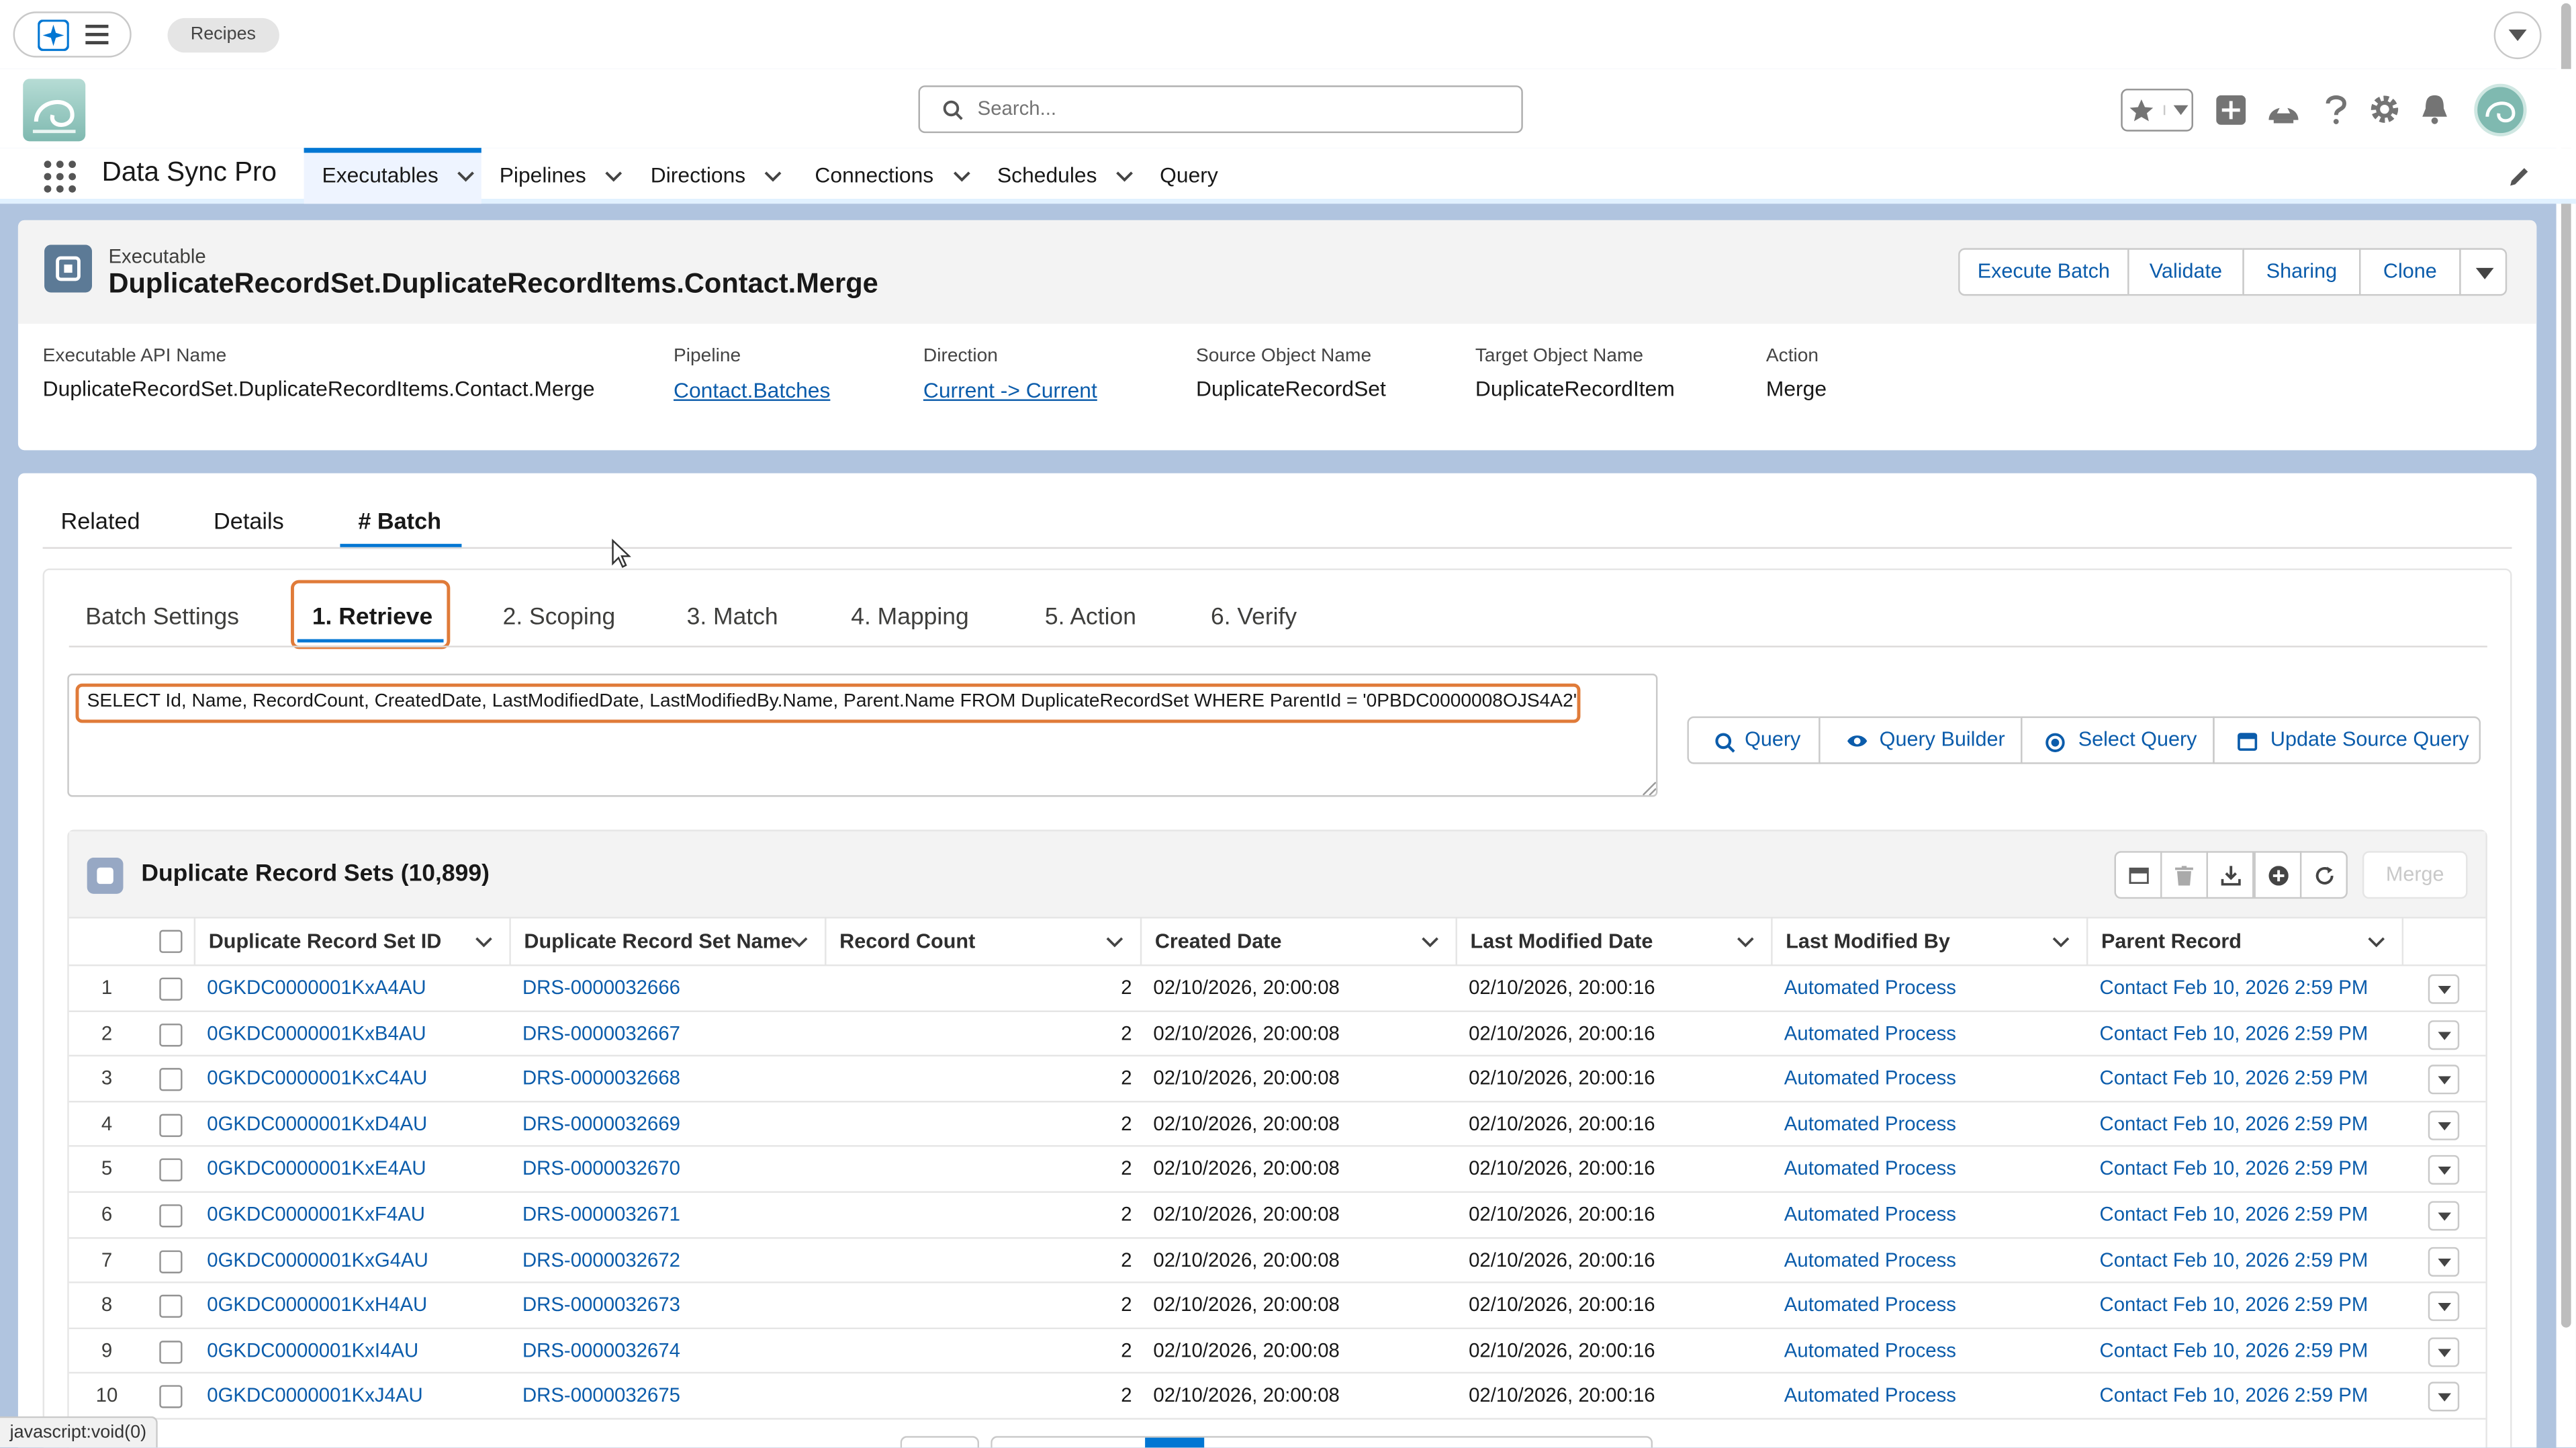 The image size is (2576, 1448). What do you see at coordinates (249, 521) in the screenshot?
I see `tab-details: Details` at bounding box center [249, 521].